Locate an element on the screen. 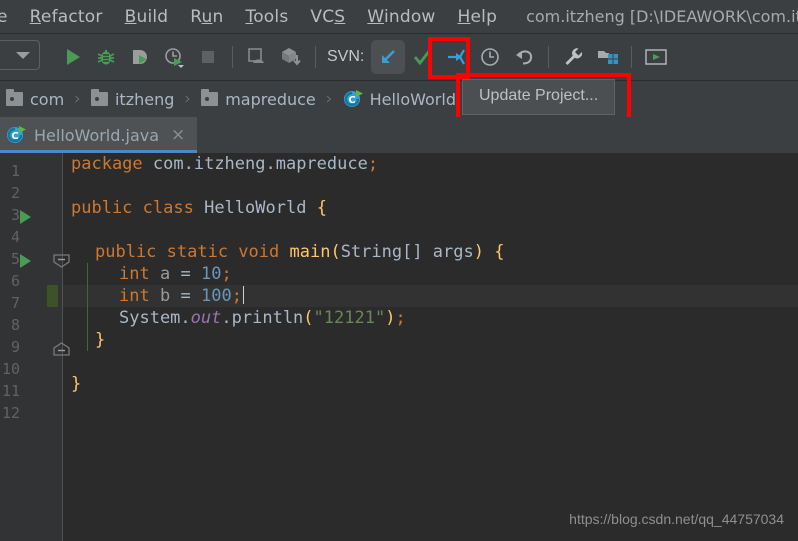 The image size is (798, 541). menu-item-vcs: VCS is located at coordinates (327, 17).